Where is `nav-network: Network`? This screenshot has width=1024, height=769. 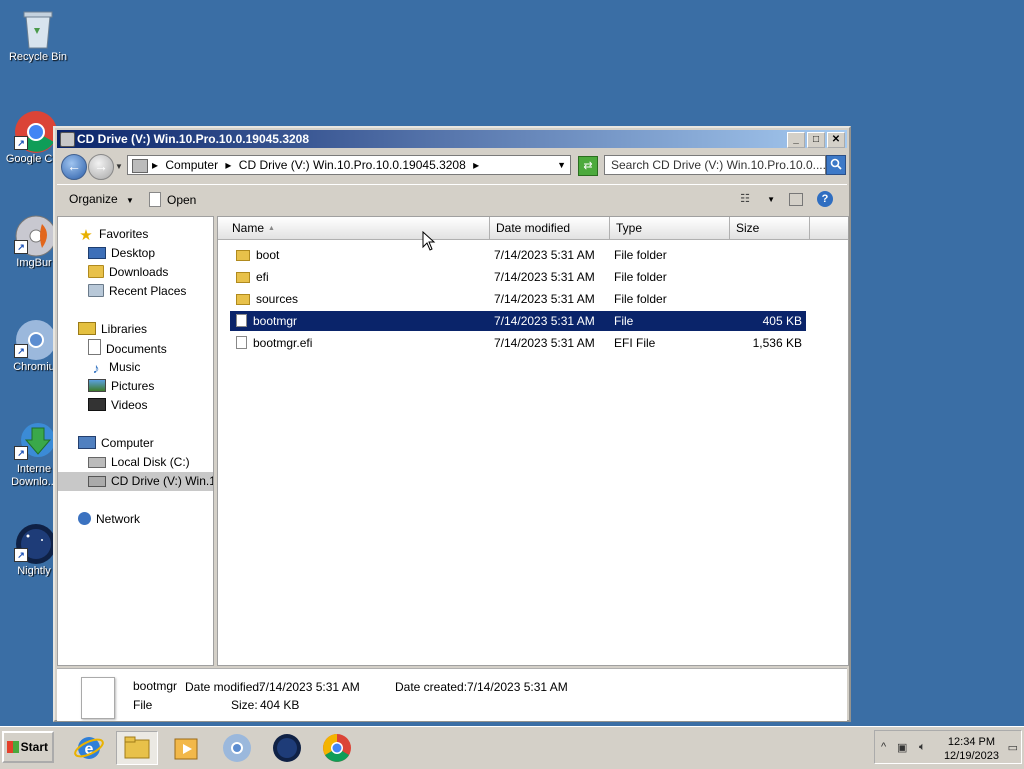
nav-network: Network is located at coordinates (109, 519).